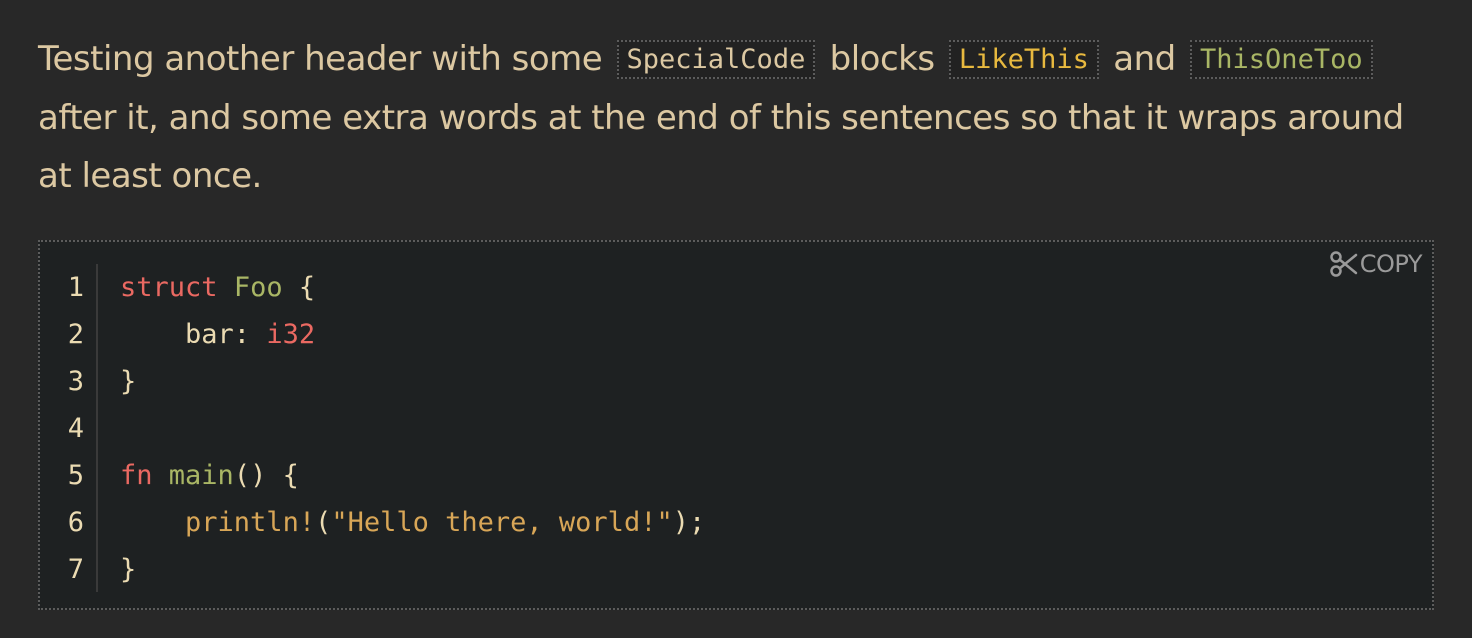 This screenshot has width=1472, height=638. Describe the element at coordinates (75, 522) in the screenshot. I see `line-number: 6` at that location.